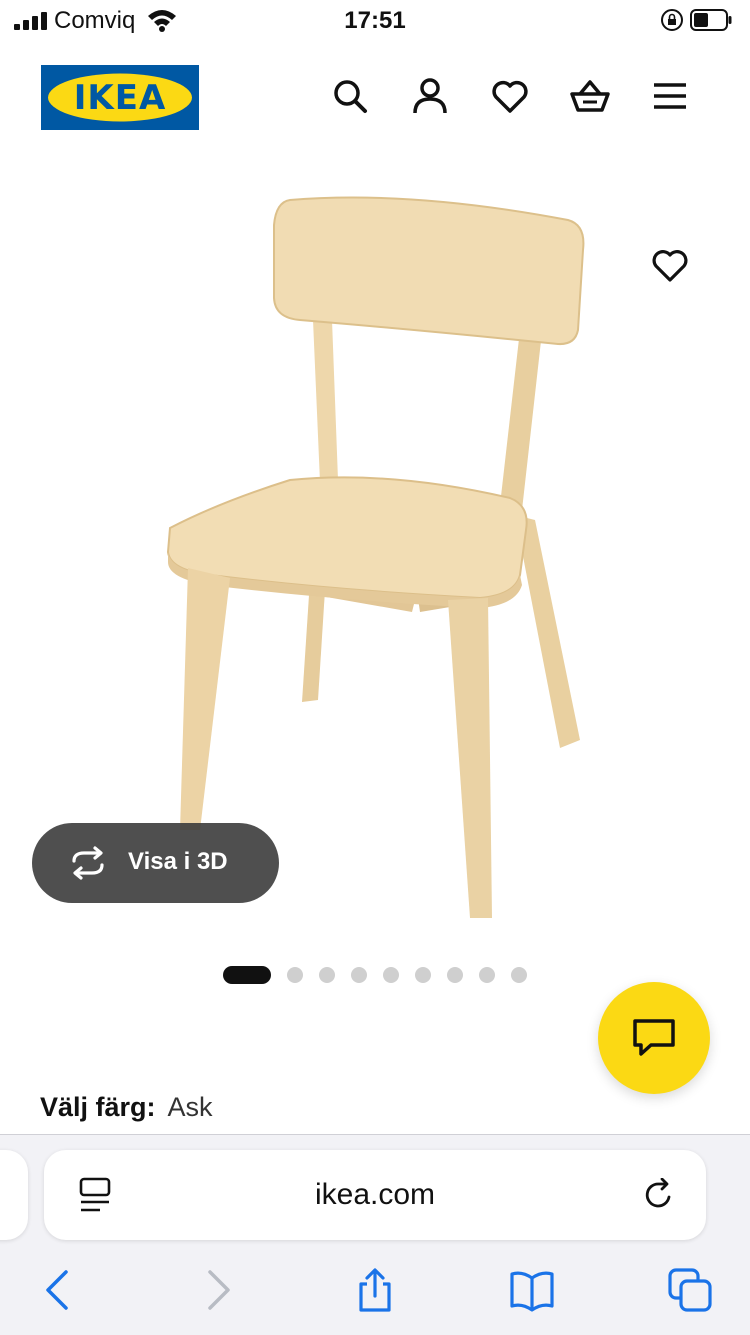 The image size is (750, 1335). I want to click on status-bar: Comviq 17:51, so click(375, 22).